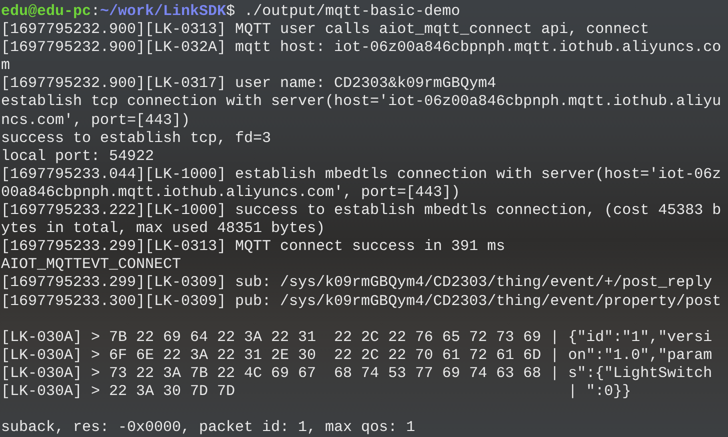 The image size is (728, 437). I want to click on output-line: establish tcp connection with server(host='iot-06z00a846cbpnph.mqtt.iothub.aliyu, so click(361, 101).